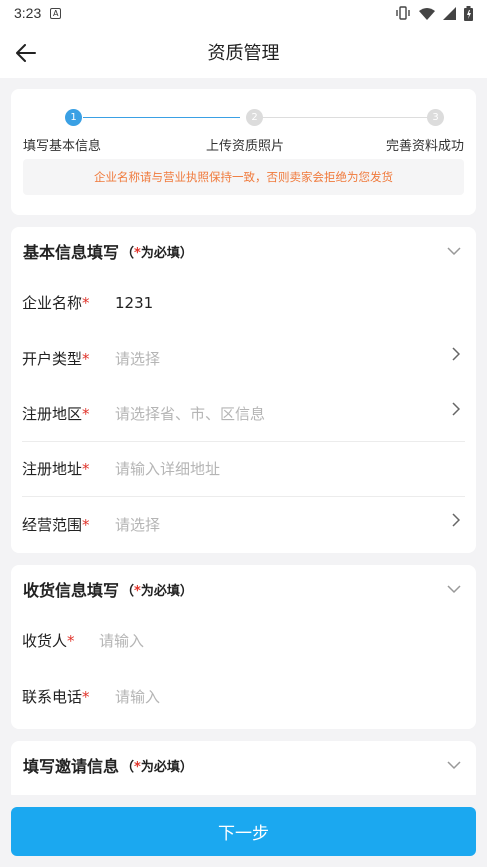 The image size is (487, 867). Describe the element at coordinates (254, 117) in the screenshot. I see `step-2-dot: 2` at that location.